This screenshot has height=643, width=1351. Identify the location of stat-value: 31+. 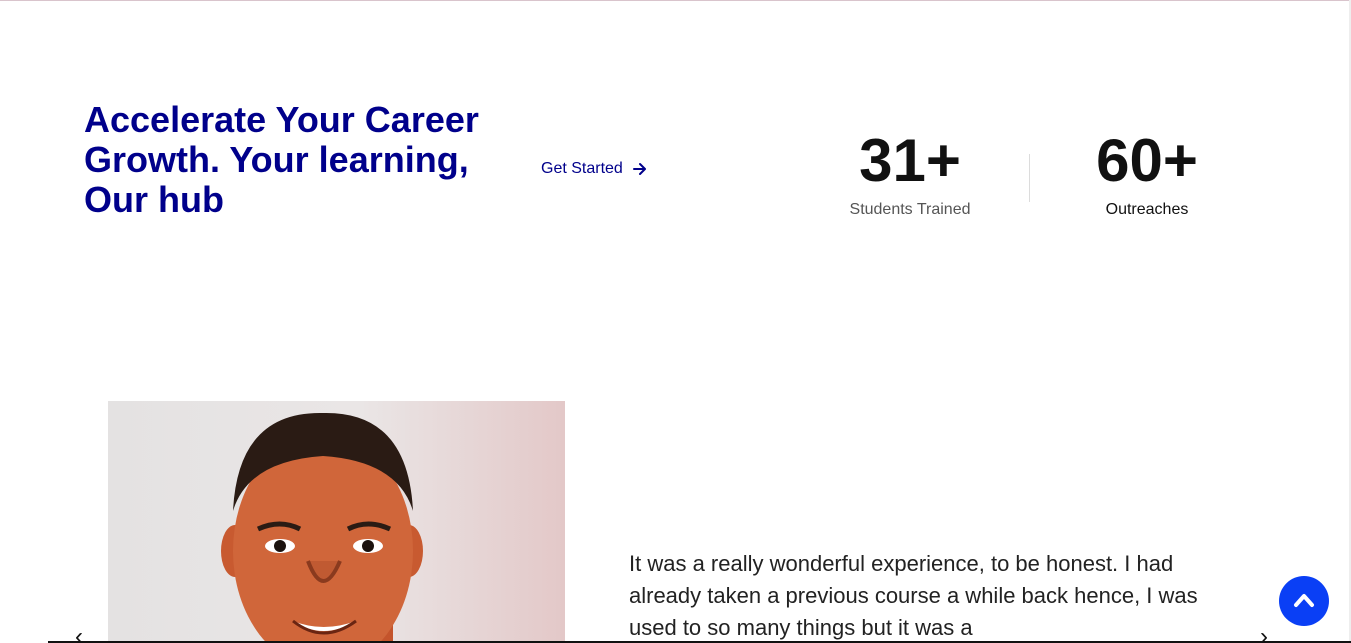
(910, 160).